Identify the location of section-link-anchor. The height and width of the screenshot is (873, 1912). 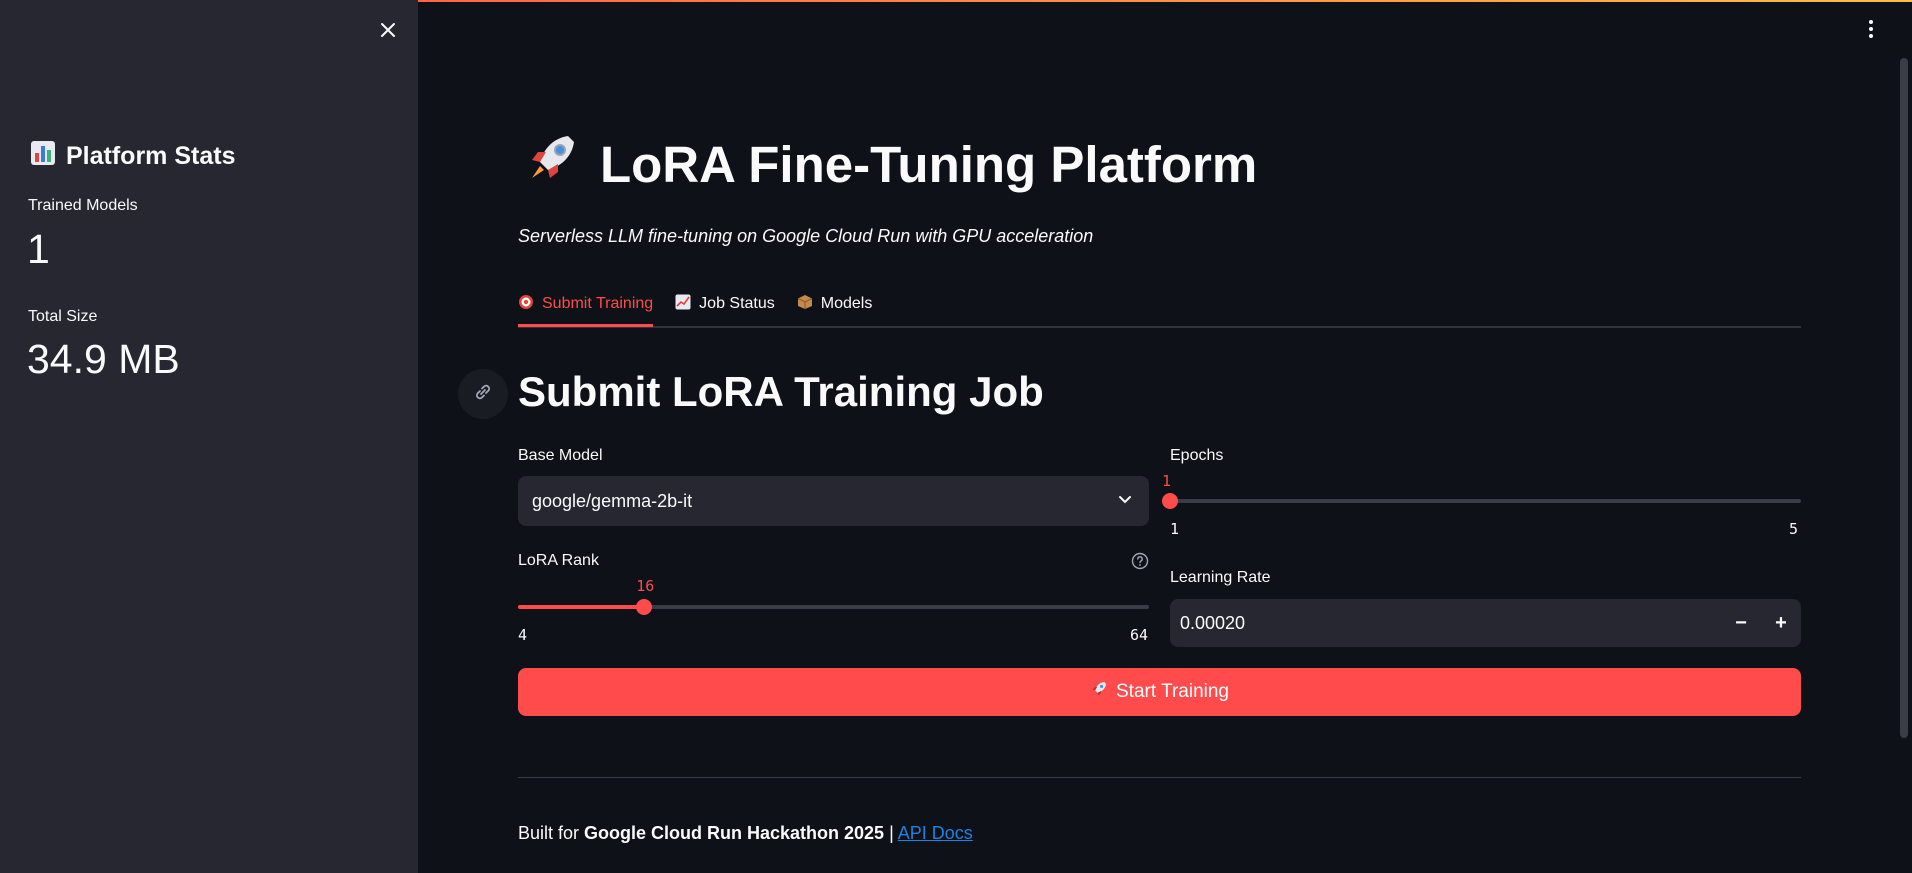
(483, 394).